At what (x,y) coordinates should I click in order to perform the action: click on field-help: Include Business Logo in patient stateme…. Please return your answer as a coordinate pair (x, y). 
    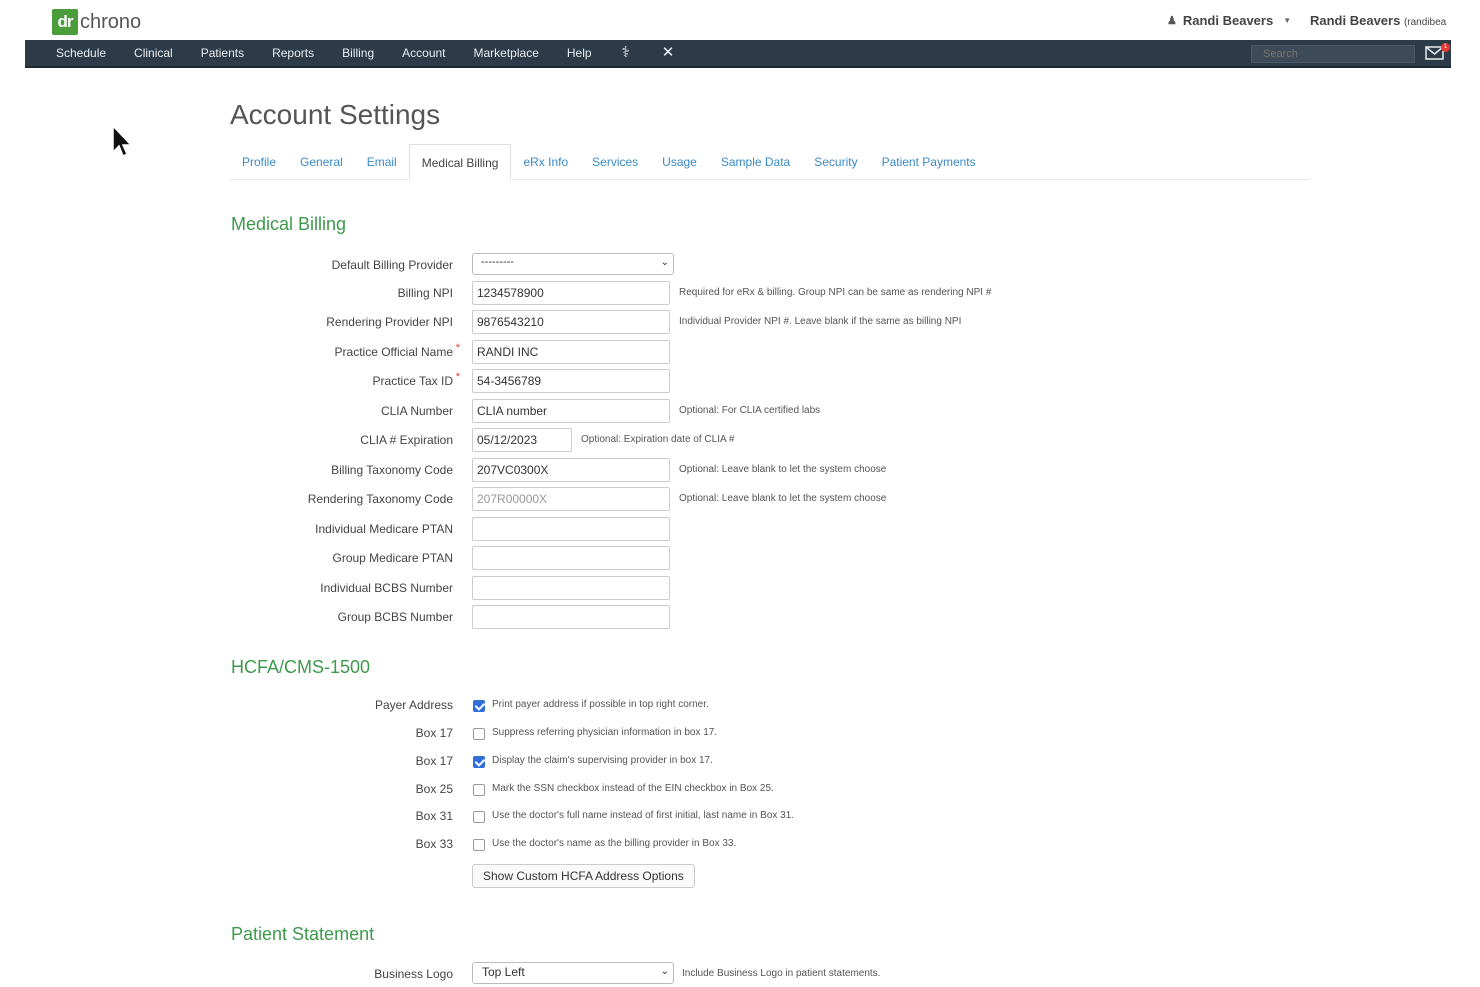
    Looking at the image, I should click on (781, 973).